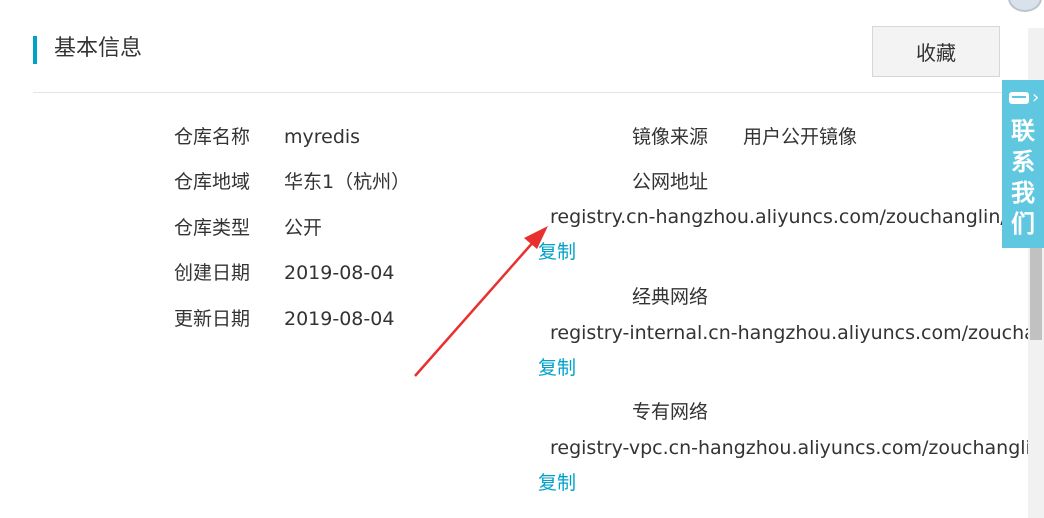 The image size is (1044, 518). What do you see at coordinates (339, 273) in the screenshot?
I see `created-date-value: 2019-08-04` at bounding box center [339, 273].